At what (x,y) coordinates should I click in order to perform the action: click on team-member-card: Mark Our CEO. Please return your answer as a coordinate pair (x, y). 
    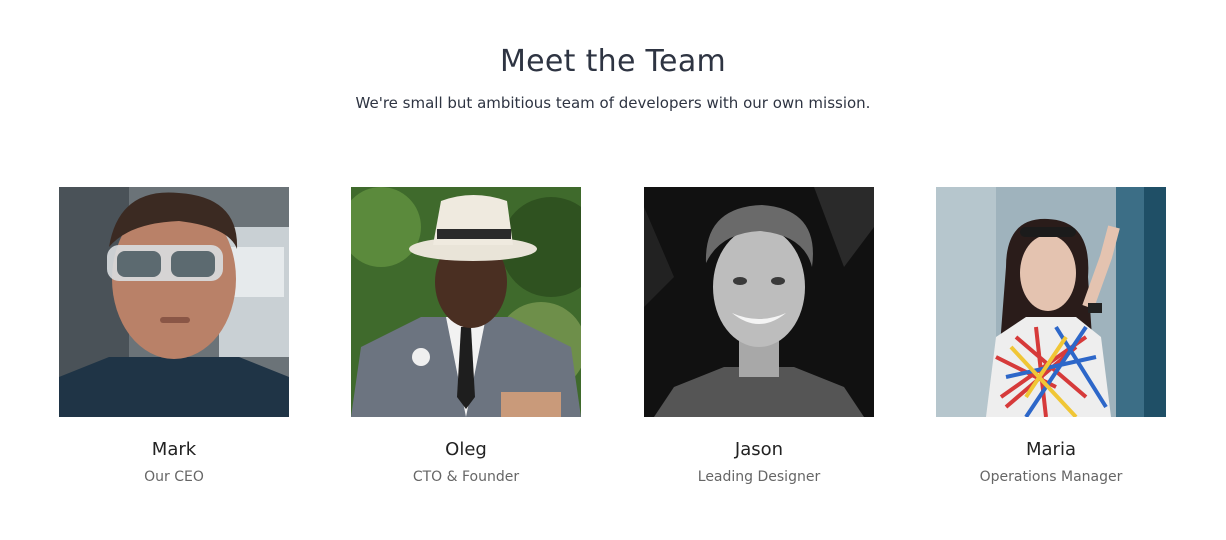
    Looking at the image, I should click on (174, 336).